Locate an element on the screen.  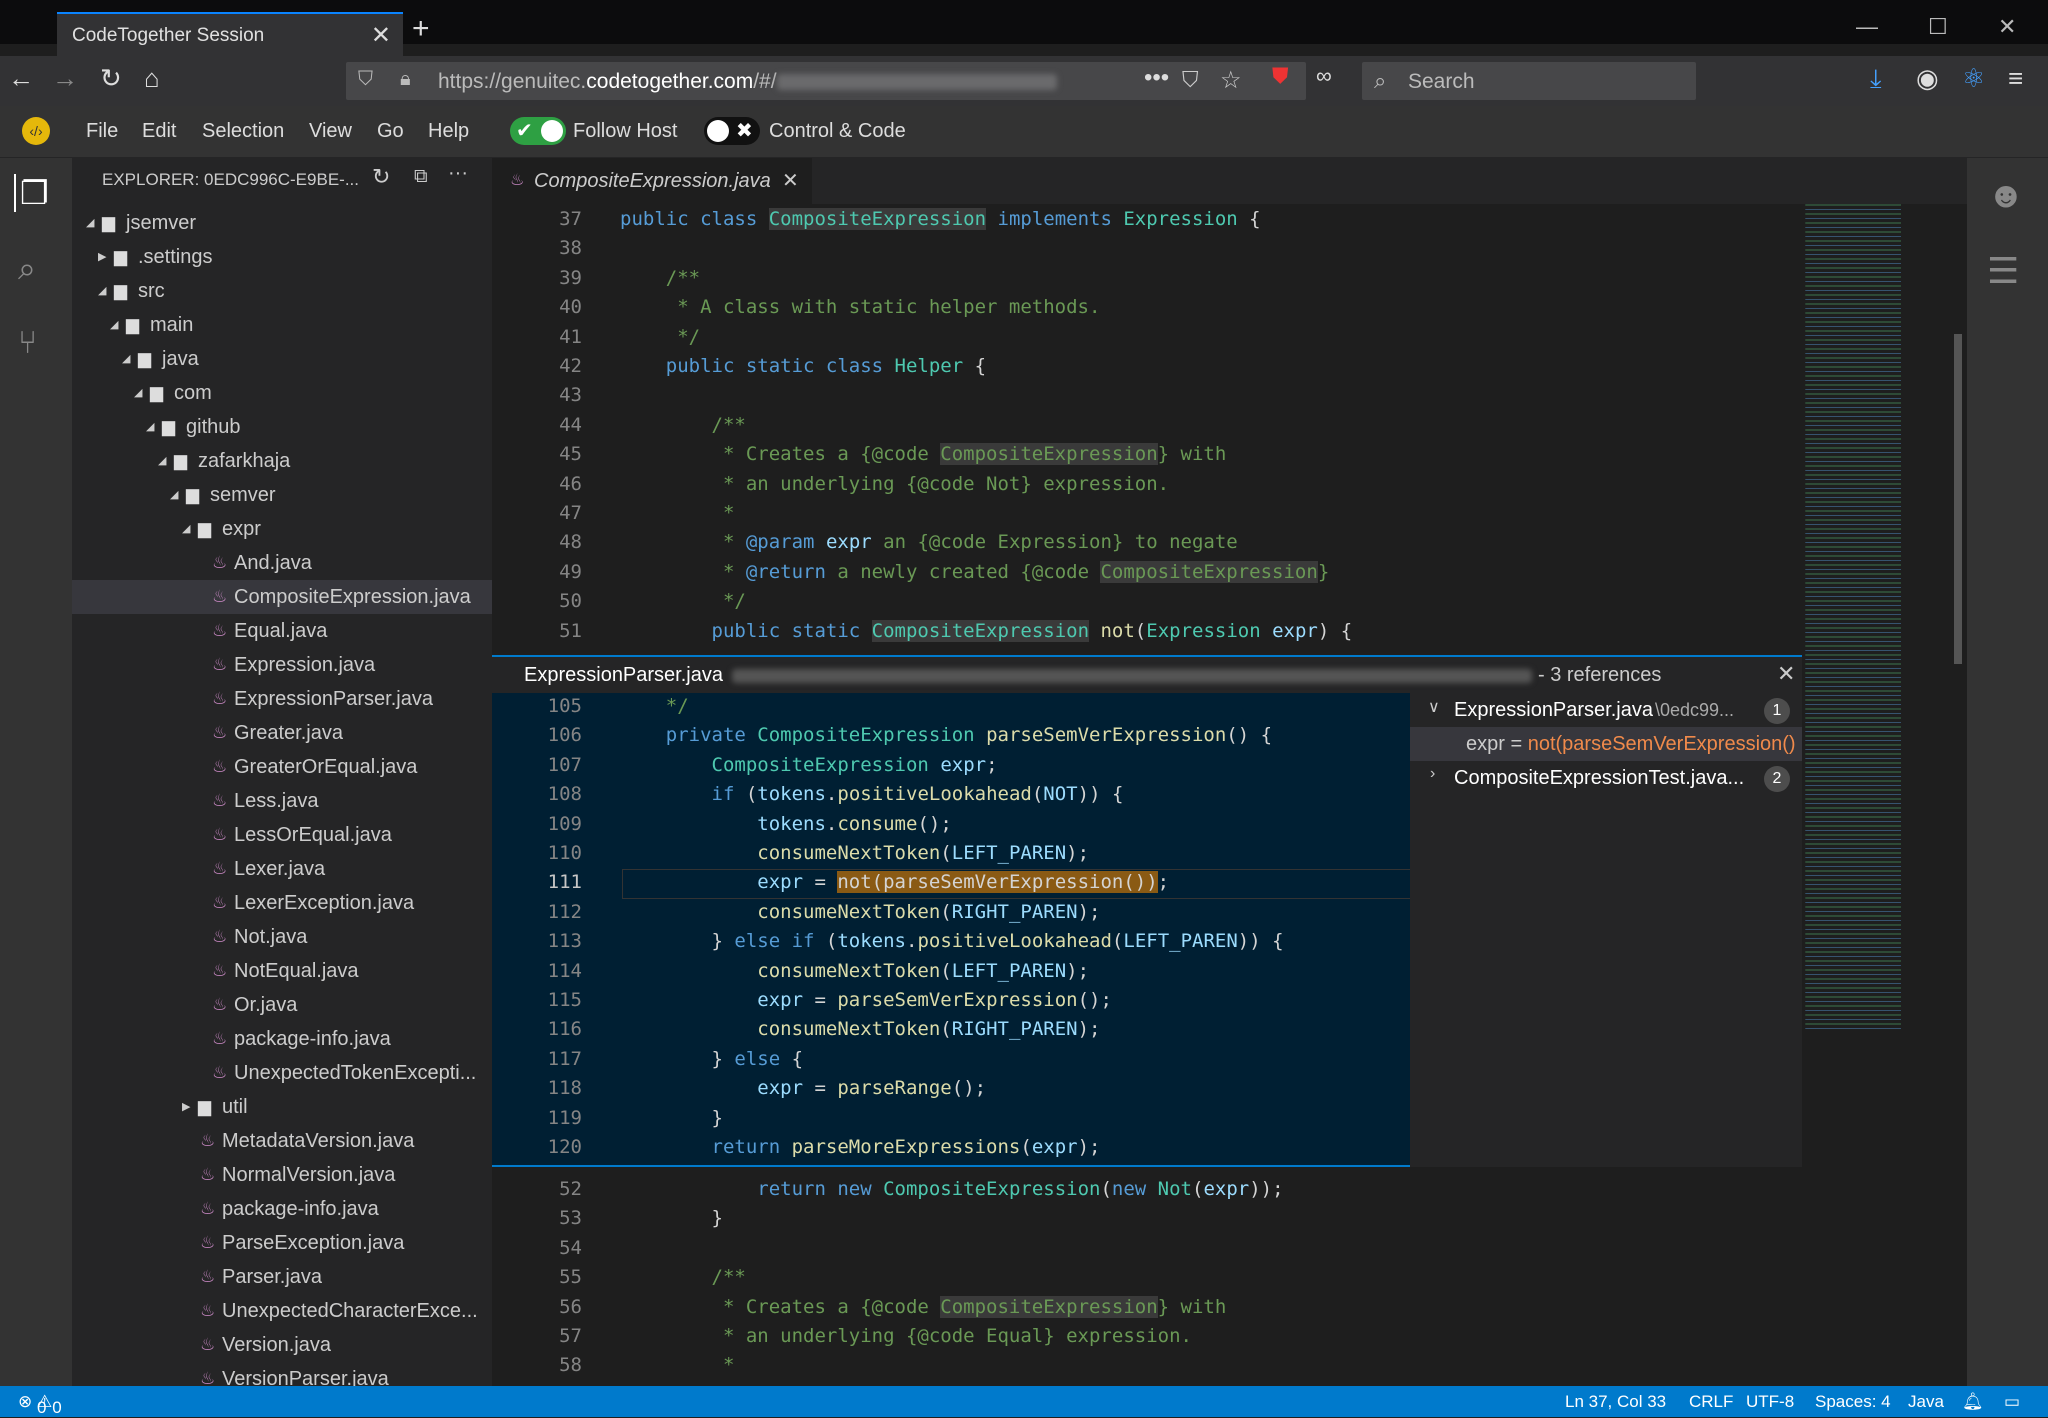
panel-toggle-icon: ▭ is located at coordinates (2012, 1402).